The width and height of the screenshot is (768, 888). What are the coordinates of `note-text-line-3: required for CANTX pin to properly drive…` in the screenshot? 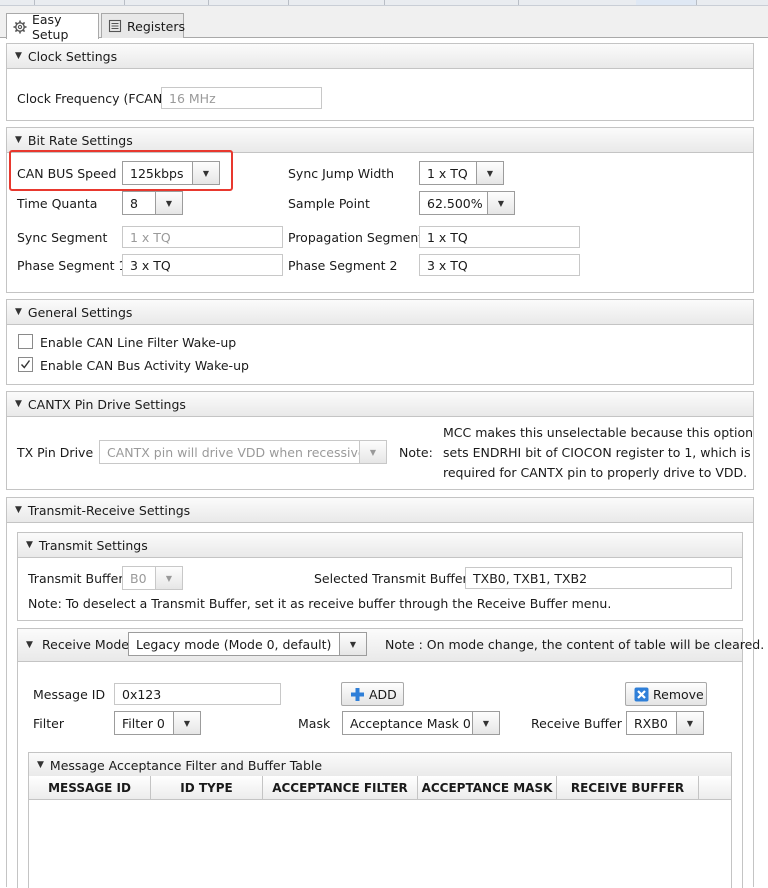 It's located at (595, 472).